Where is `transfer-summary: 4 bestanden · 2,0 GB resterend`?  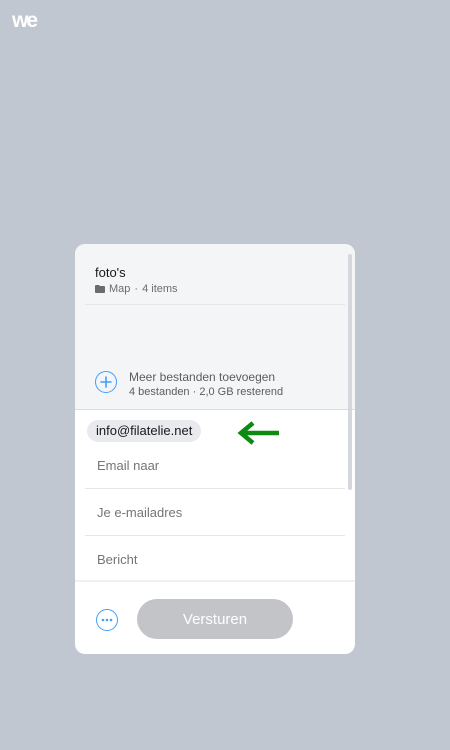 transfer-summary: 4 bestanden · 2,0 GB resterend is located at coordinates (206, 392).